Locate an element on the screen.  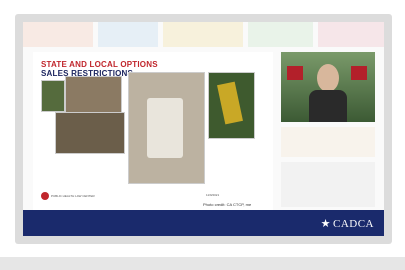
packet-shape is located at coordinates (230, 103).